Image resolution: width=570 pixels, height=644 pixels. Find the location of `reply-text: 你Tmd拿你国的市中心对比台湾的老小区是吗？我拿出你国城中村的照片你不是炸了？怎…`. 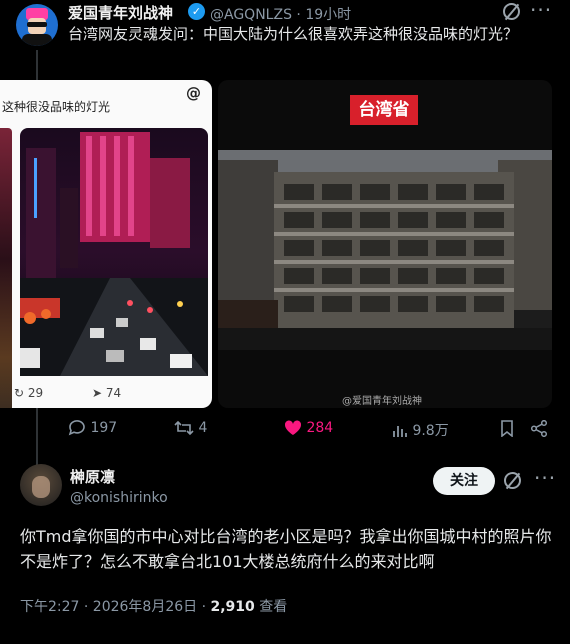

reply-text: 你Tmd拿你国的市中心对比台湾的老小区是吗？我拿出你国城中村的照片你不是炸了？怎… is located at coordinates (286, 549).